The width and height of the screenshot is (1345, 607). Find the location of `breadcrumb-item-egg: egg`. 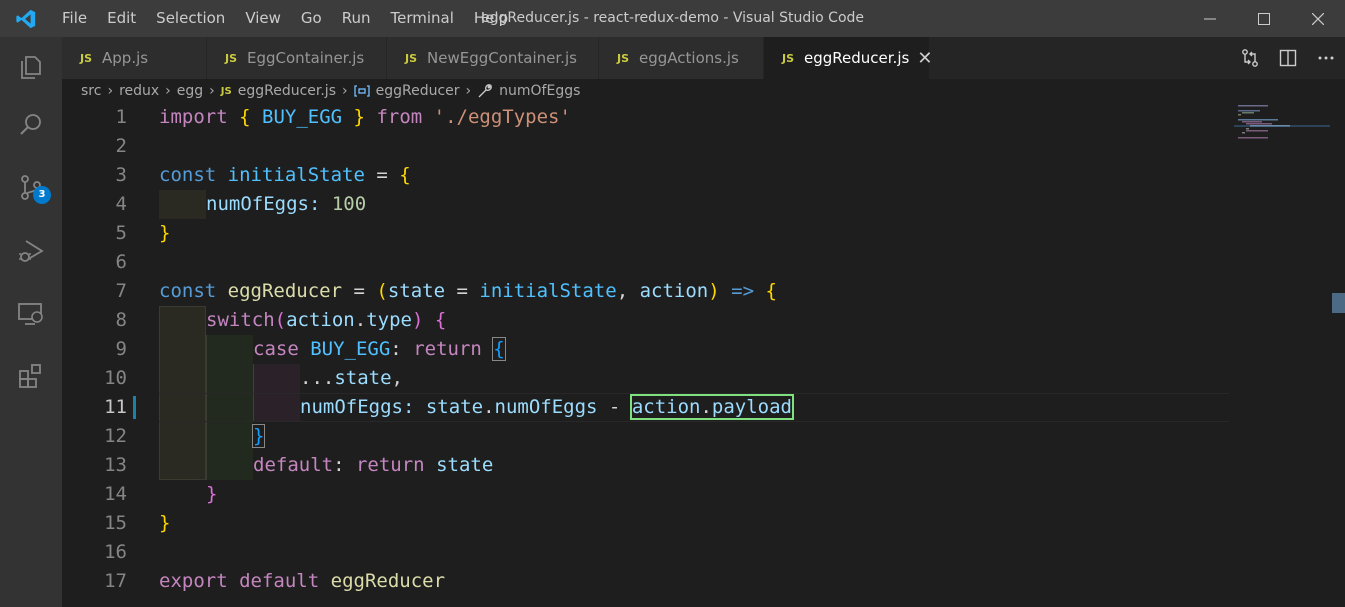

breadcrumb-item-egg: egg is located at coordinates (190, 91).